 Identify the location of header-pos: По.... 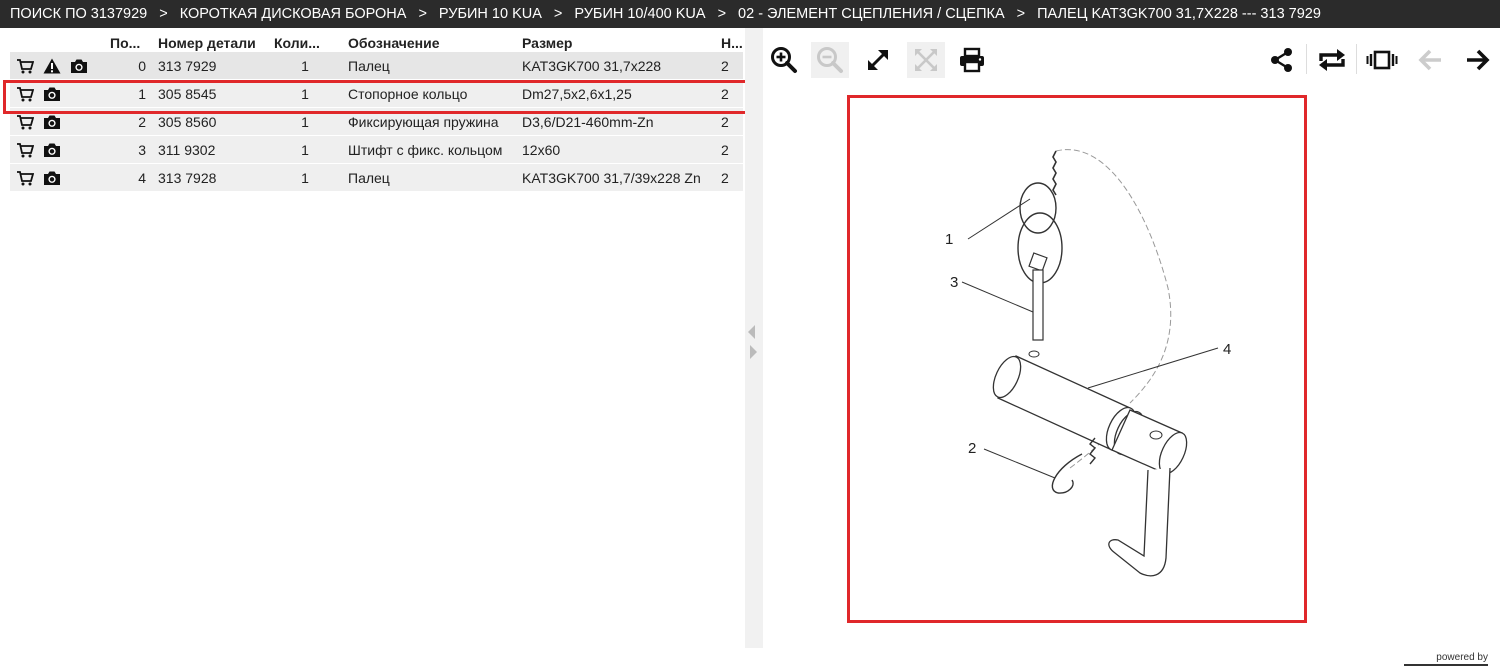
(128, 43).